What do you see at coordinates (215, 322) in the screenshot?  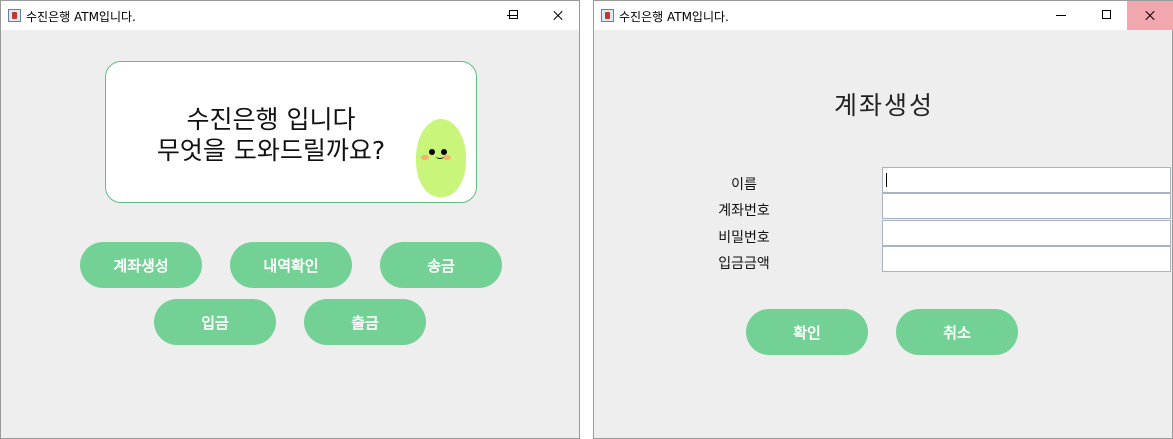 I see `deposit-button: 입금` at bounding box center [215, 322].